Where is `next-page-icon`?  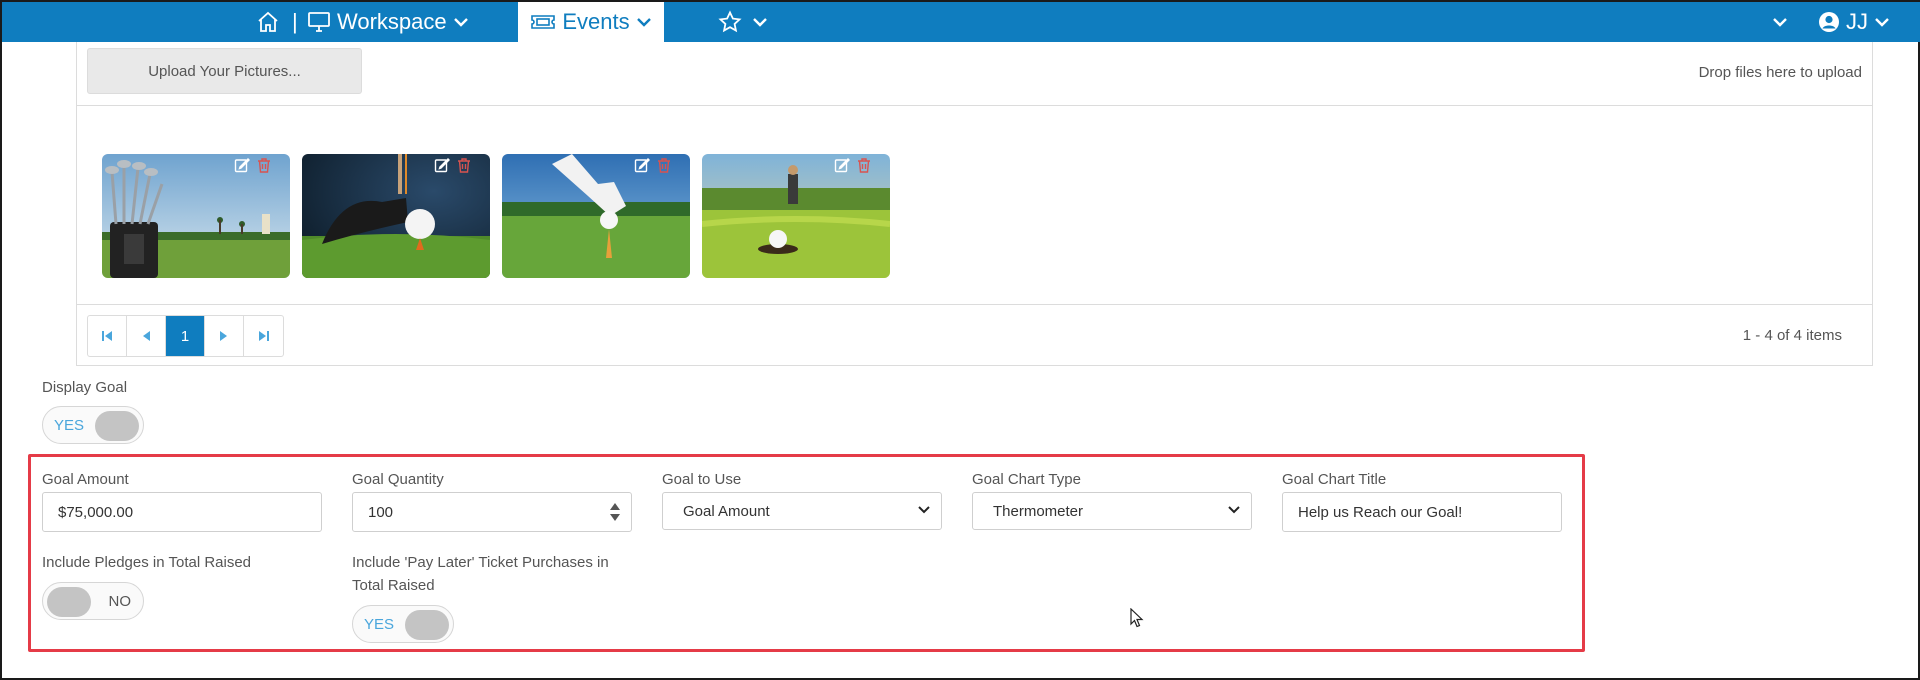 next-page-icon is located at coordinates (223, 336).